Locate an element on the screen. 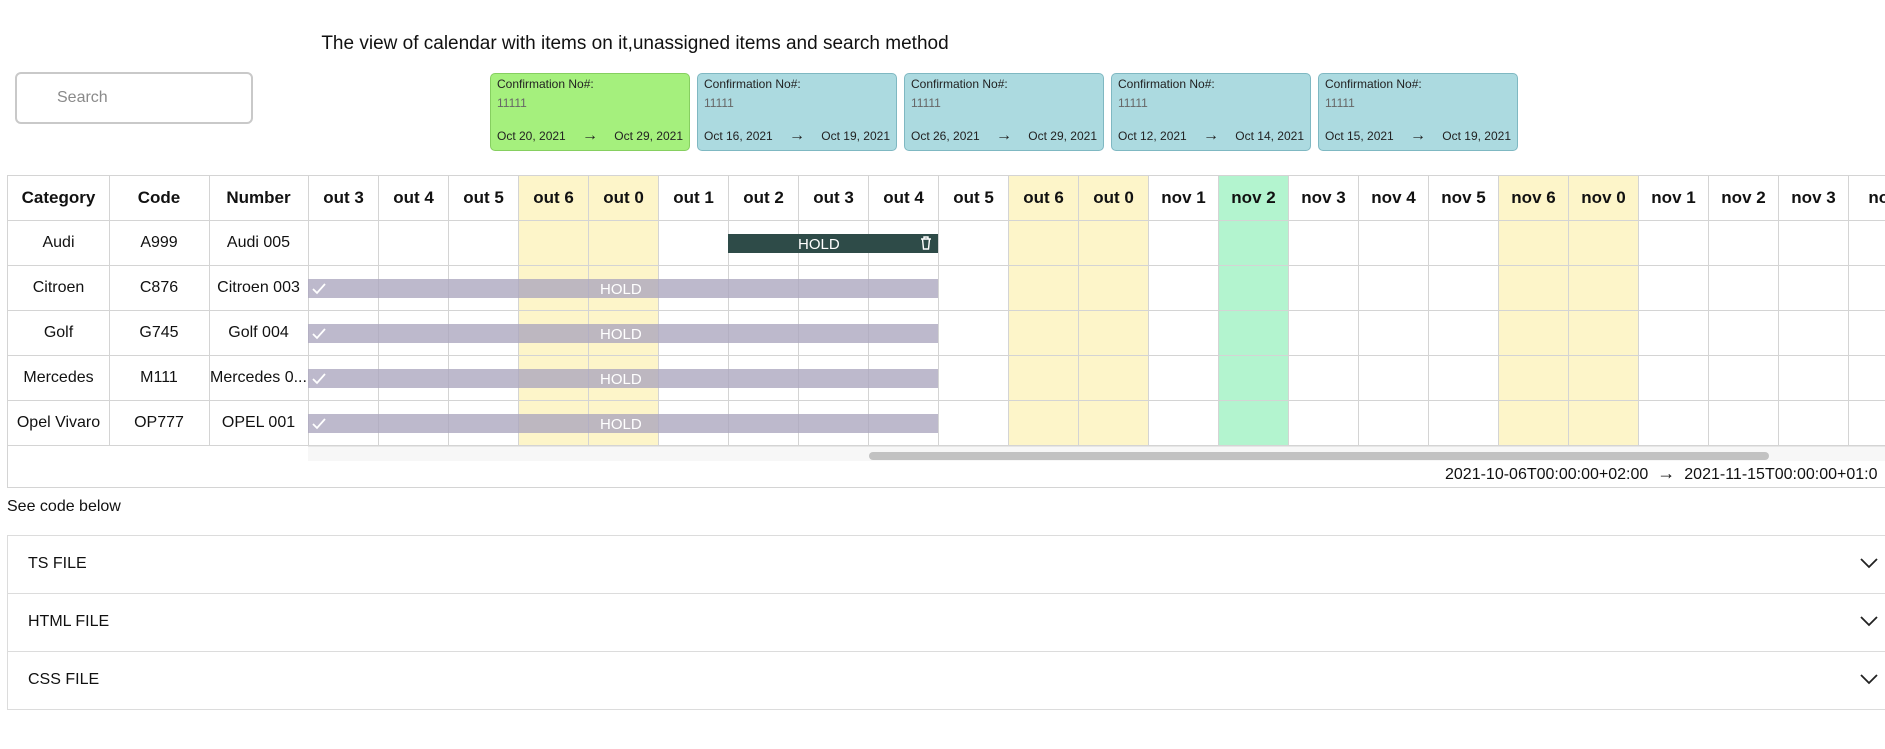 This screenshot has width=1885, height=749. column-header-code: Code is located at coordinates (159, 198).